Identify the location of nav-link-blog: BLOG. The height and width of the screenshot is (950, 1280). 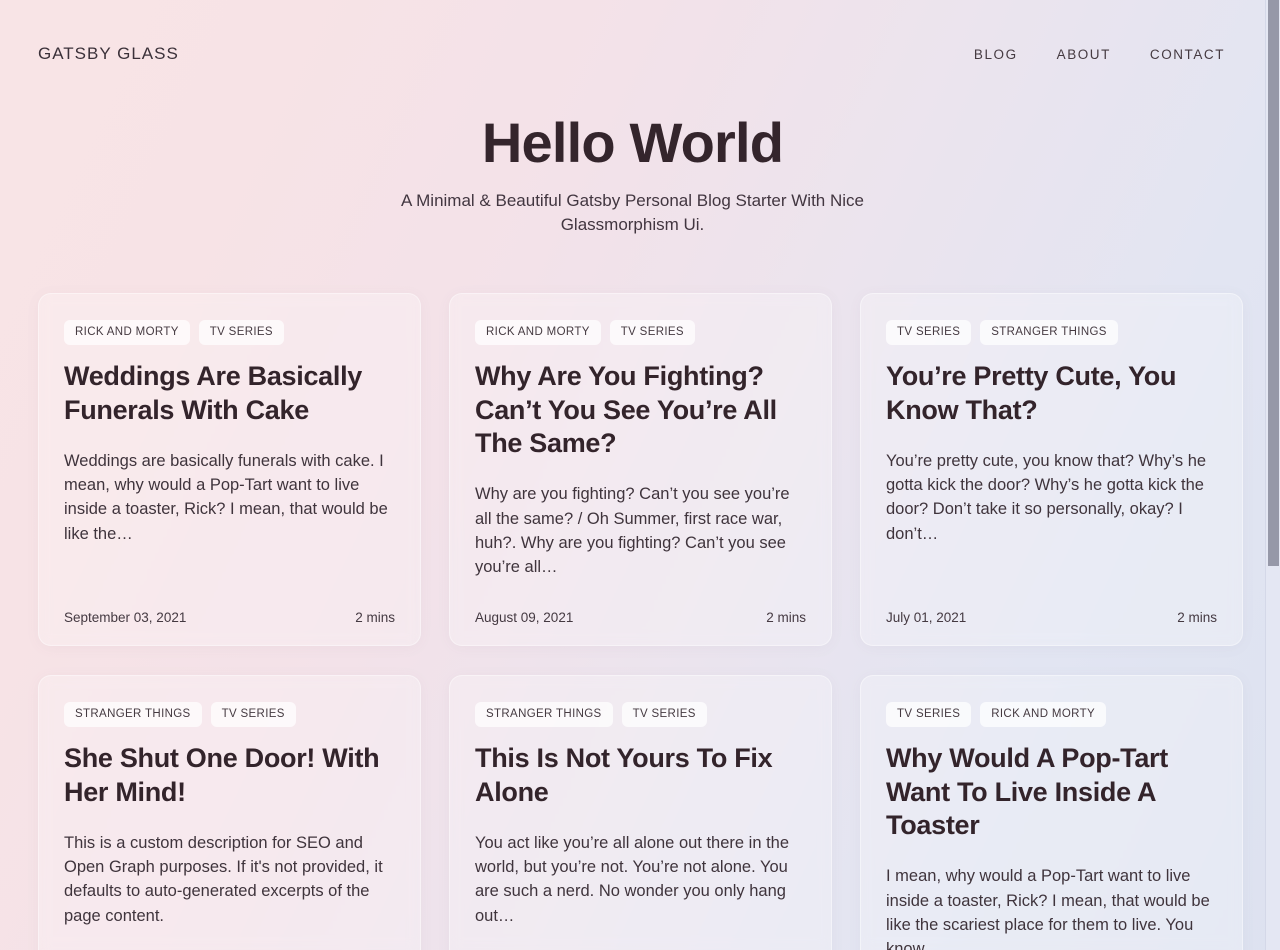
(996, 54).